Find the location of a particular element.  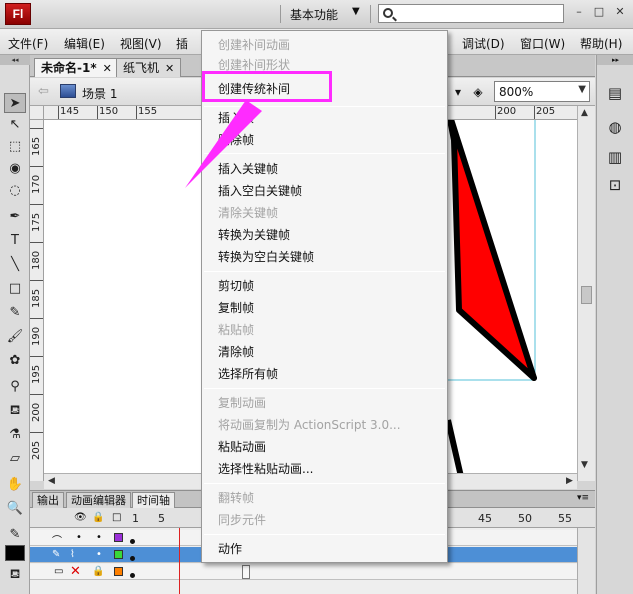

pointer-arrow-icon is located at coordinates (223, 144).